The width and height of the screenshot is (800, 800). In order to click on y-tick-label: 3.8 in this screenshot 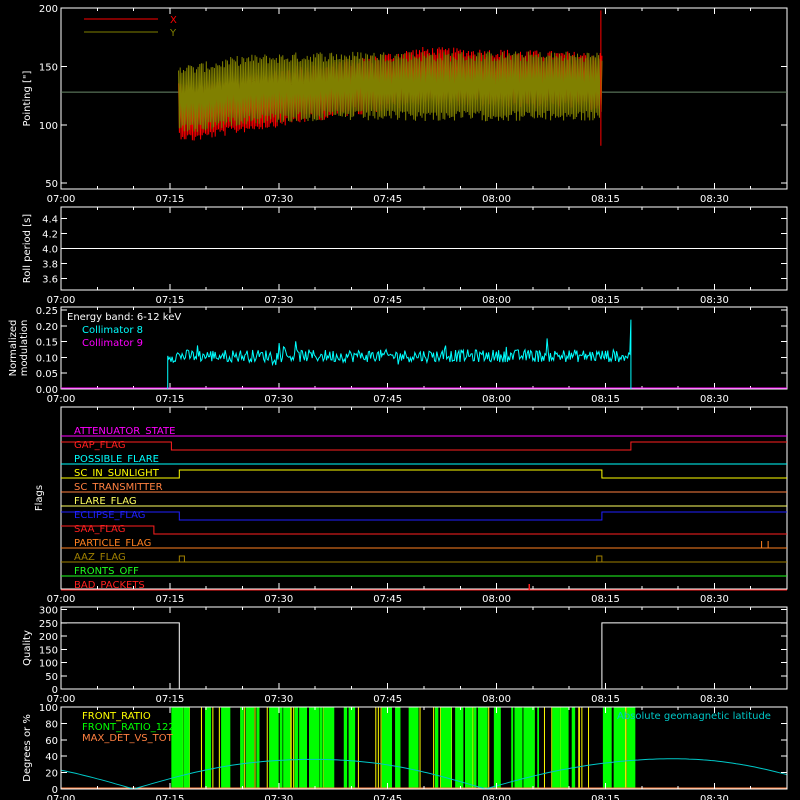, I will do `click(50, 265)`.